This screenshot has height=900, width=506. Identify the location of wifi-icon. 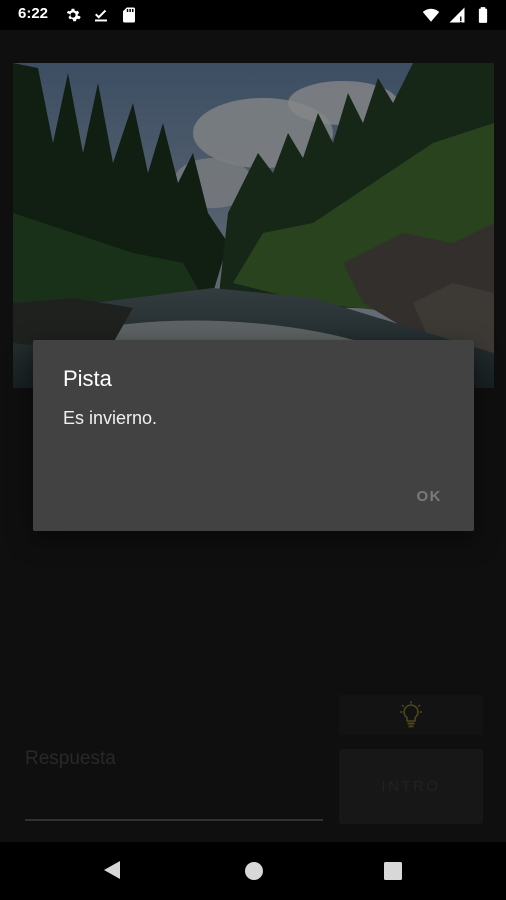
(431, 15).